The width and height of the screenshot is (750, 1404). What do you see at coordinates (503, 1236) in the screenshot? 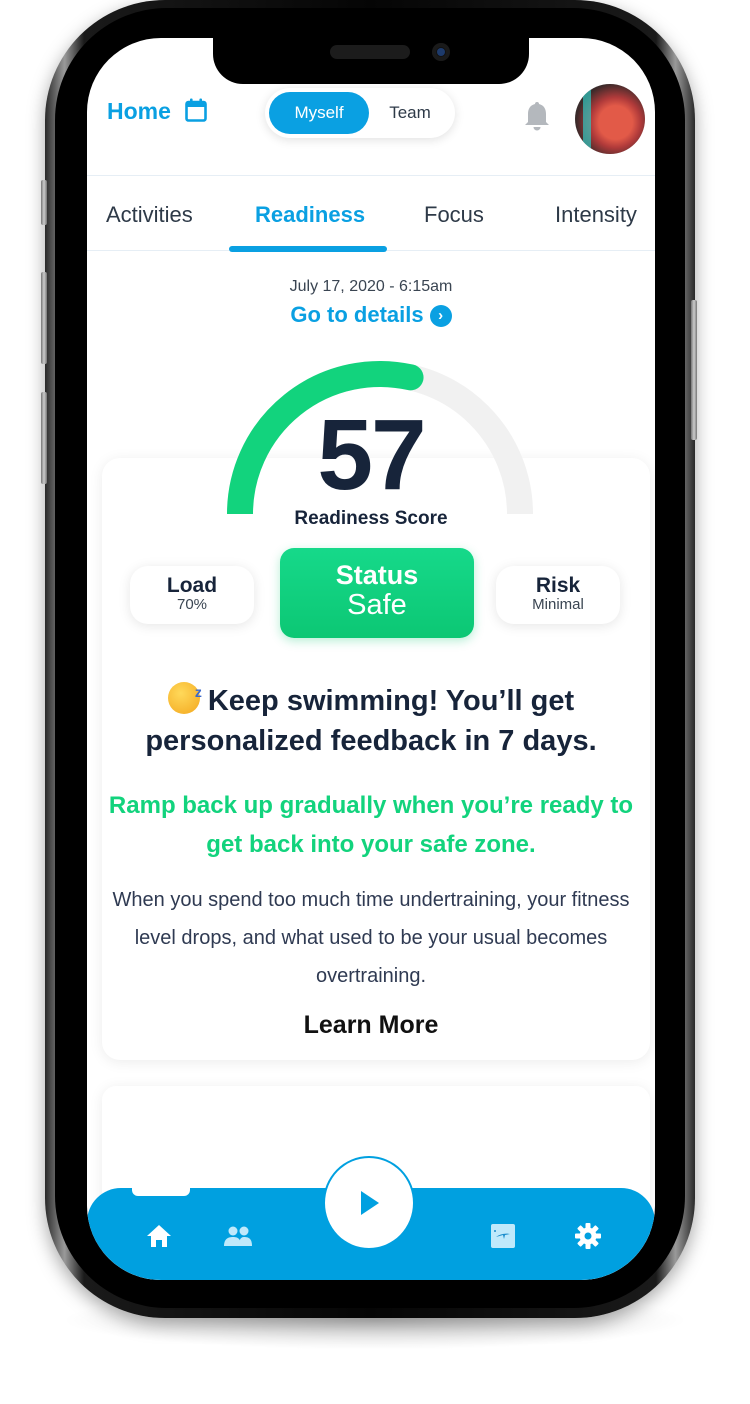
I see `workout-card-icon` at bounding box center [503, 1236].